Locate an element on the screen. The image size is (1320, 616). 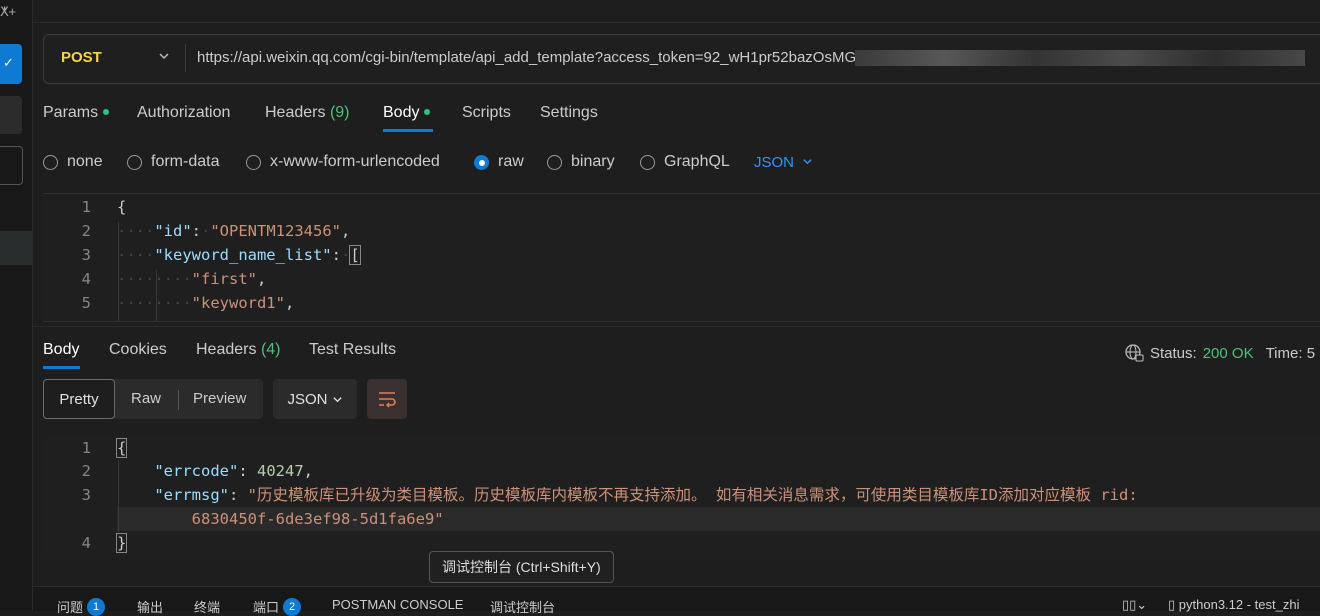
tab-label: Test Results is located at coordinates (353, 349).